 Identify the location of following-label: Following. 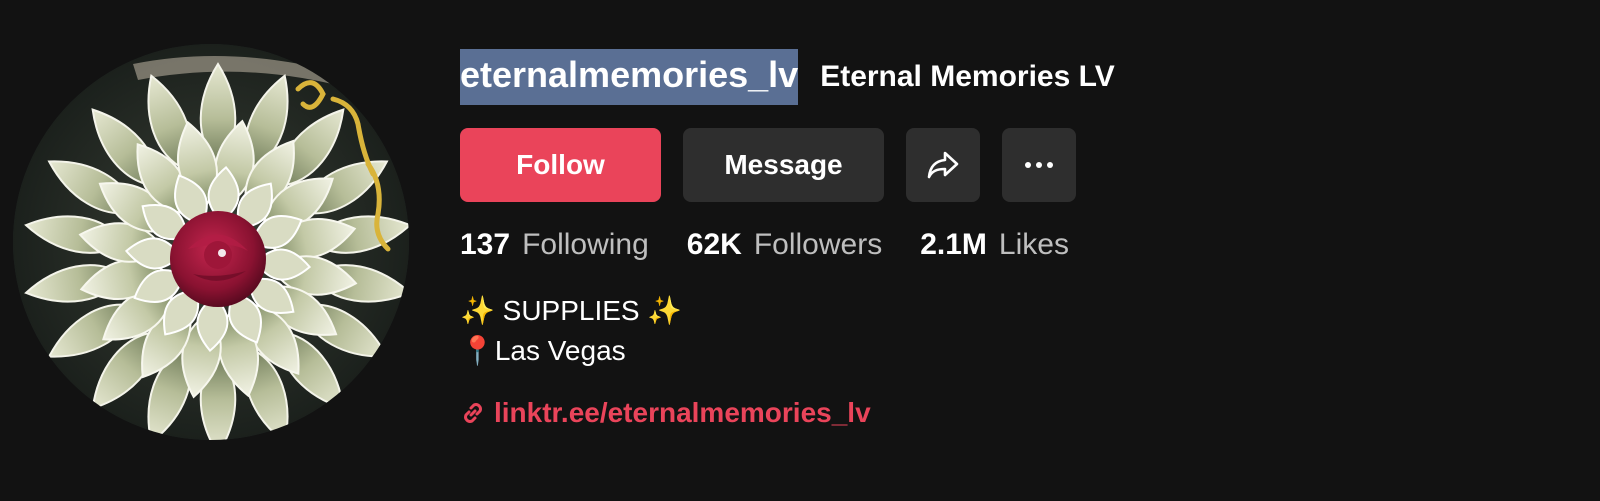
(585, 244).